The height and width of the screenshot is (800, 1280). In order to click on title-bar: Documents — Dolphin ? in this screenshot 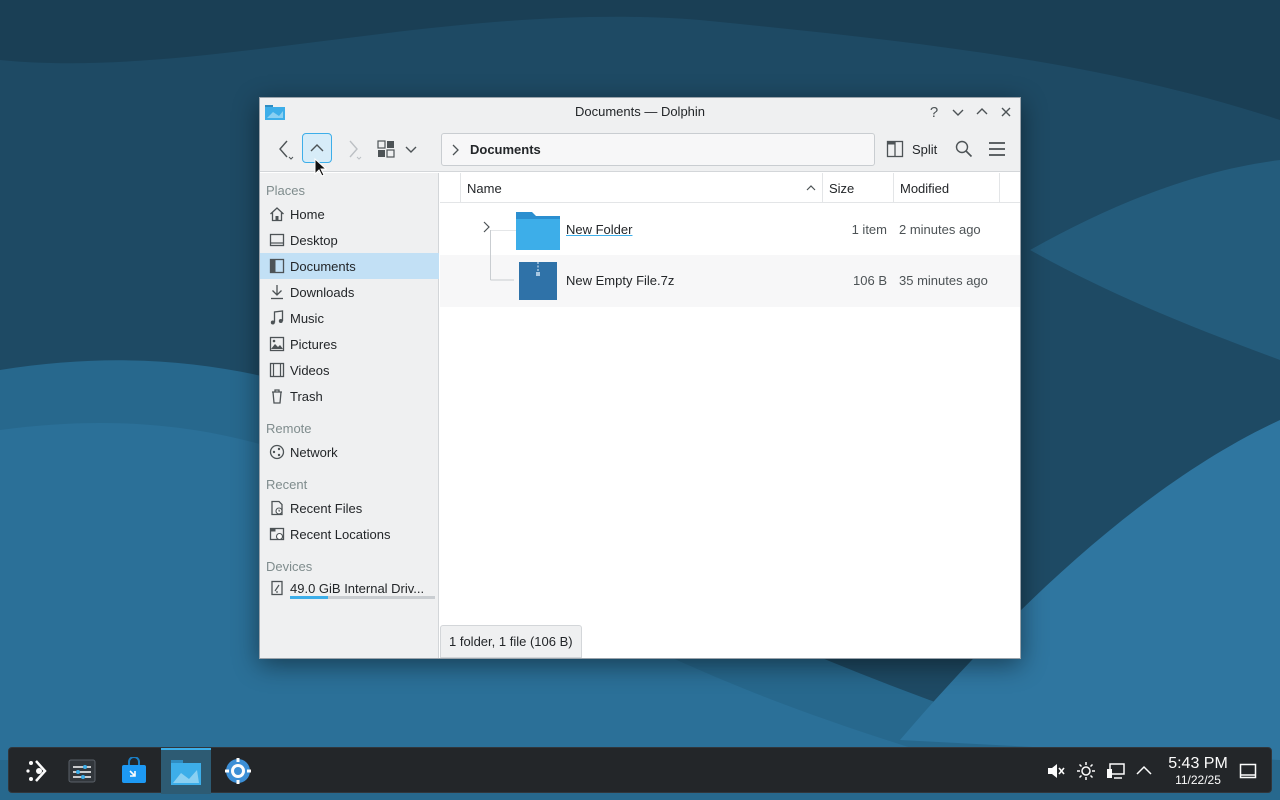, I will do `click(640, 112)`.